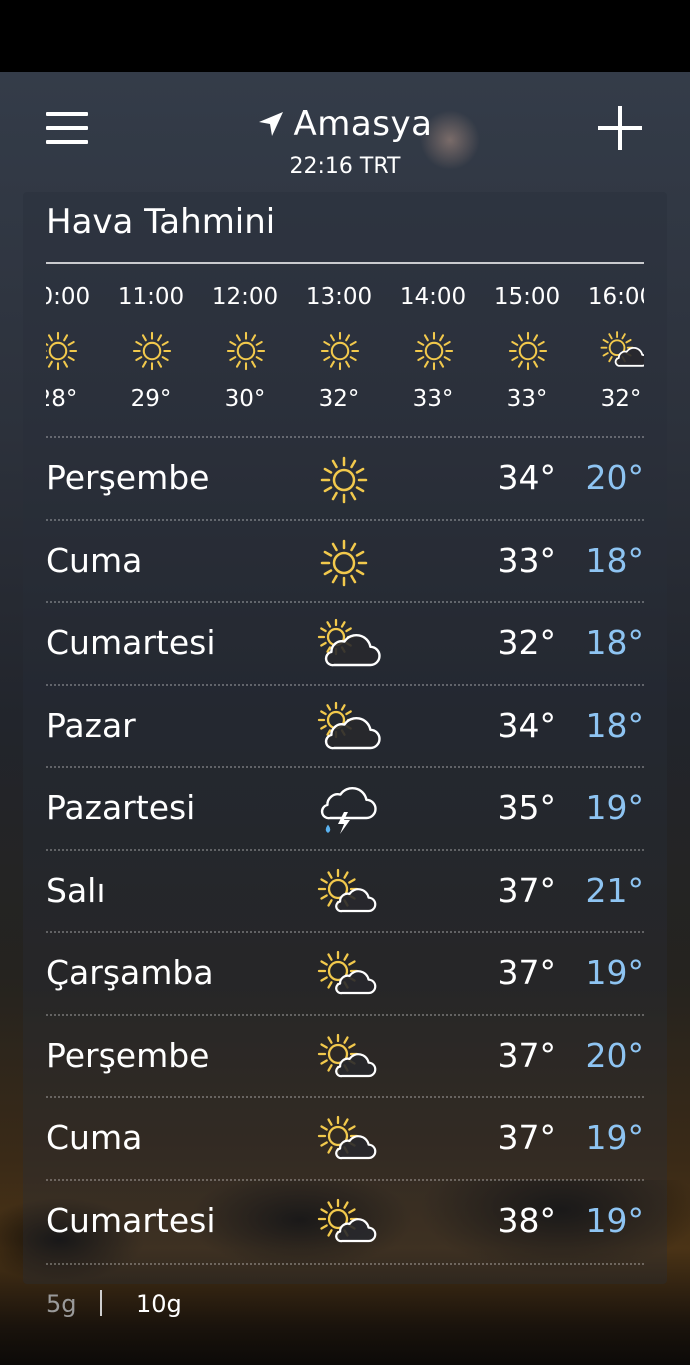 The image size is (690, 1365). Describe the element at coordinates (615, 890) in the screenshot. I see `low-temp: 21°` at that location.